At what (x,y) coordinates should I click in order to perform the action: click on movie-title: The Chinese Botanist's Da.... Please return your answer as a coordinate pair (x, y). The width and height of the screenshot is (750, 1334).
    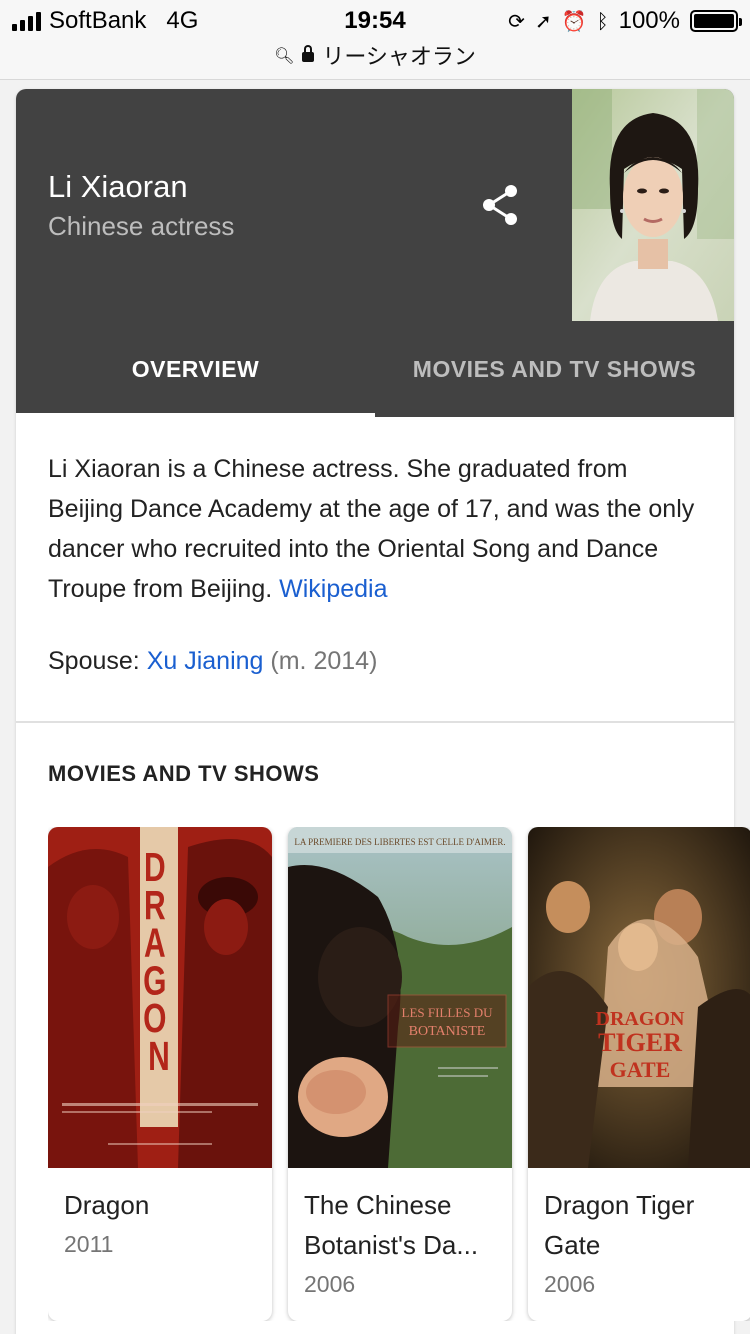
    Looking at the image, I should click on (391, 1225).